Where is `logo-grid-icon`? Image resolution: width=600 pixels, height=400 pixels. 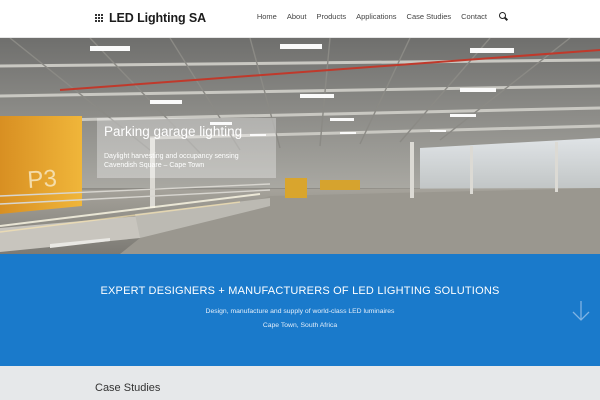 logo-grid-icon is located at coordinates (99, 18).